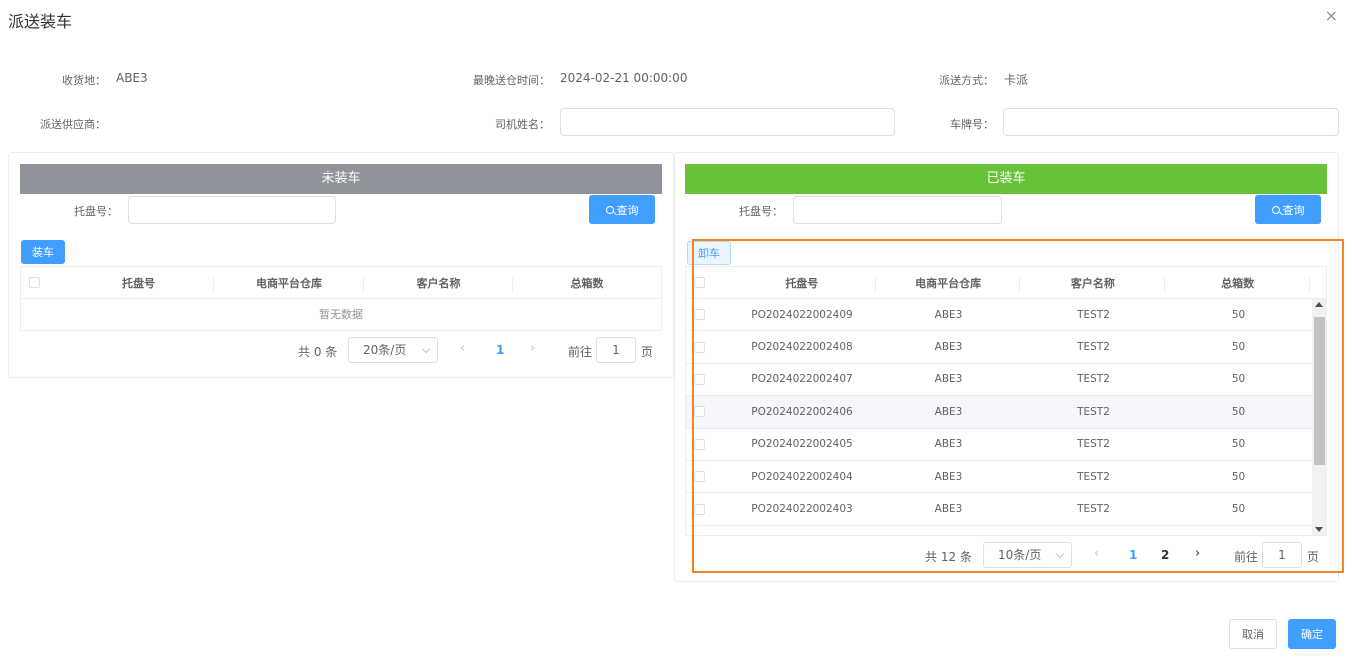 This screenshot has height=656, width=1352. I want to click on loaded-search-button: 查询, so click(1288, 209).